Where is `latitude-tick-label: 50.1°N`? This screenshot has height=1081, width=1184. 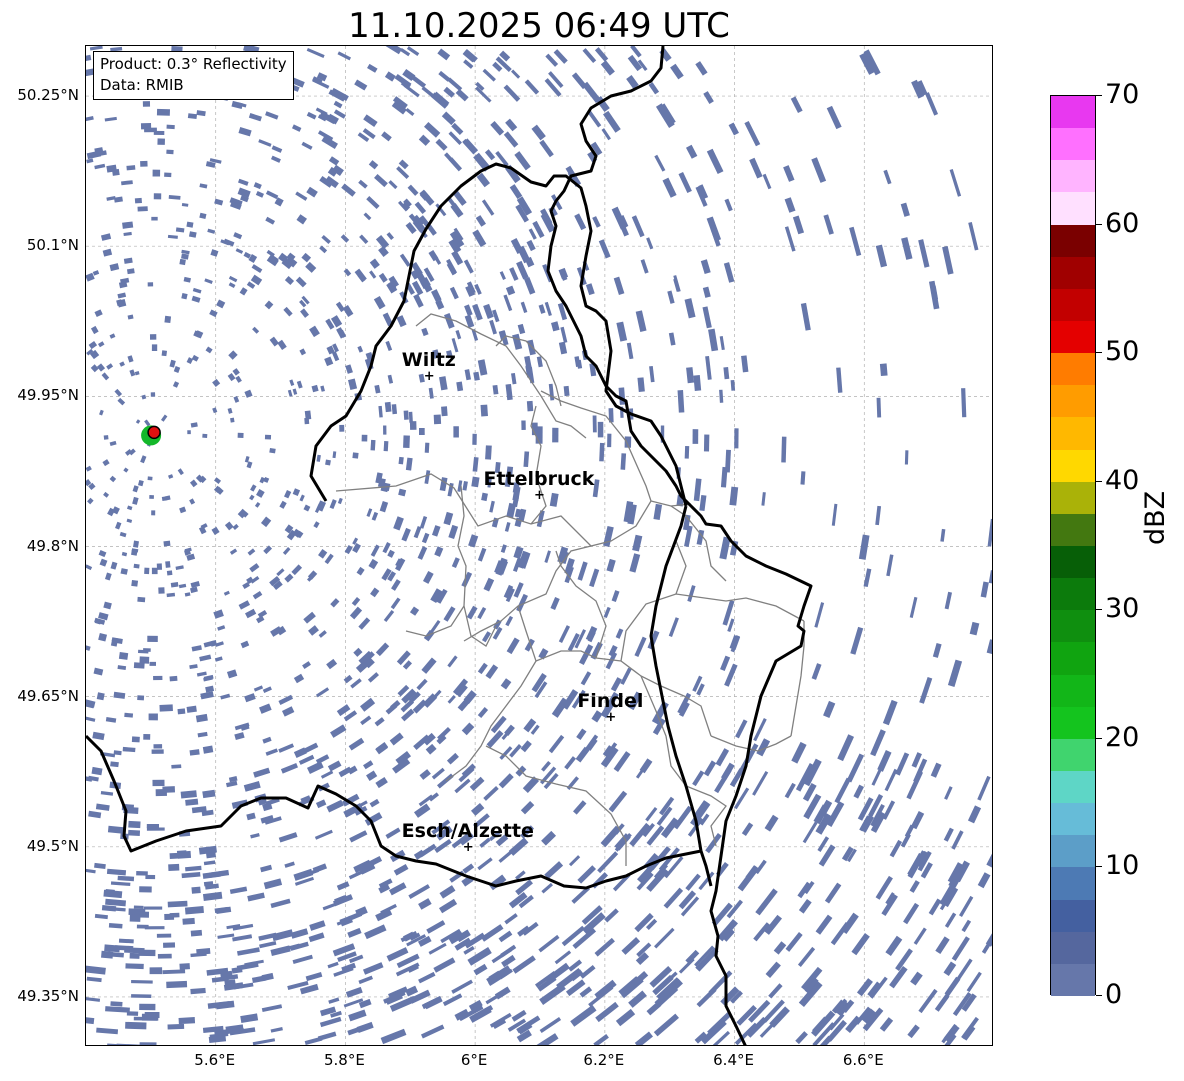 latitude-tick-label: 50.1°N is located at coordinates (52, 245).